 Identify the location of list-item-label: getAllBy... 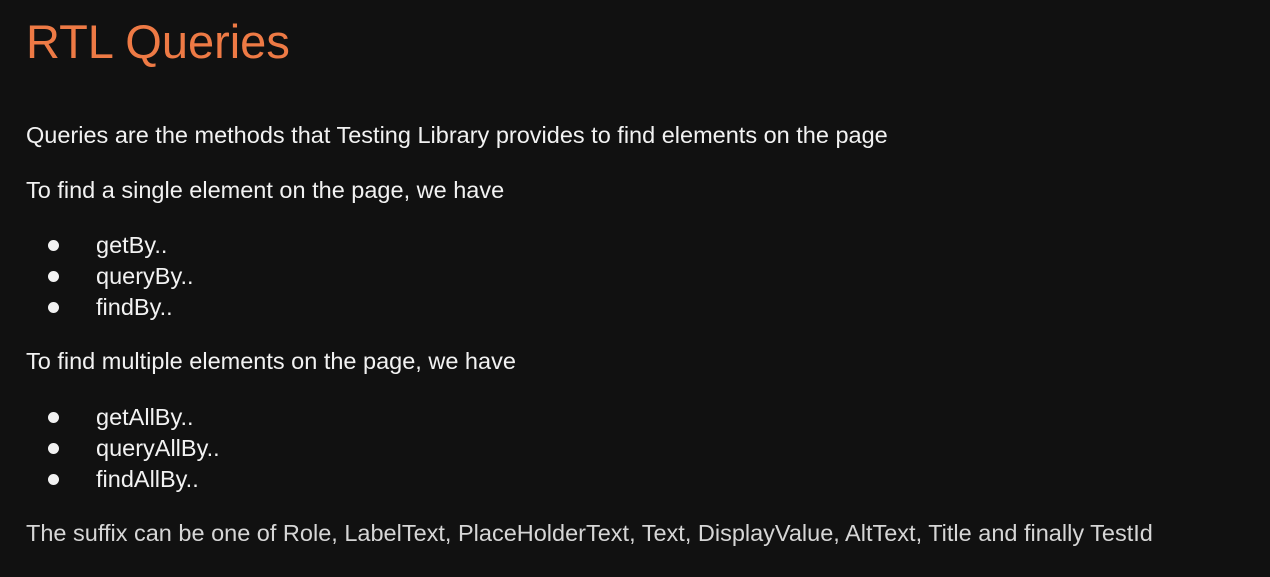
(145, 417).